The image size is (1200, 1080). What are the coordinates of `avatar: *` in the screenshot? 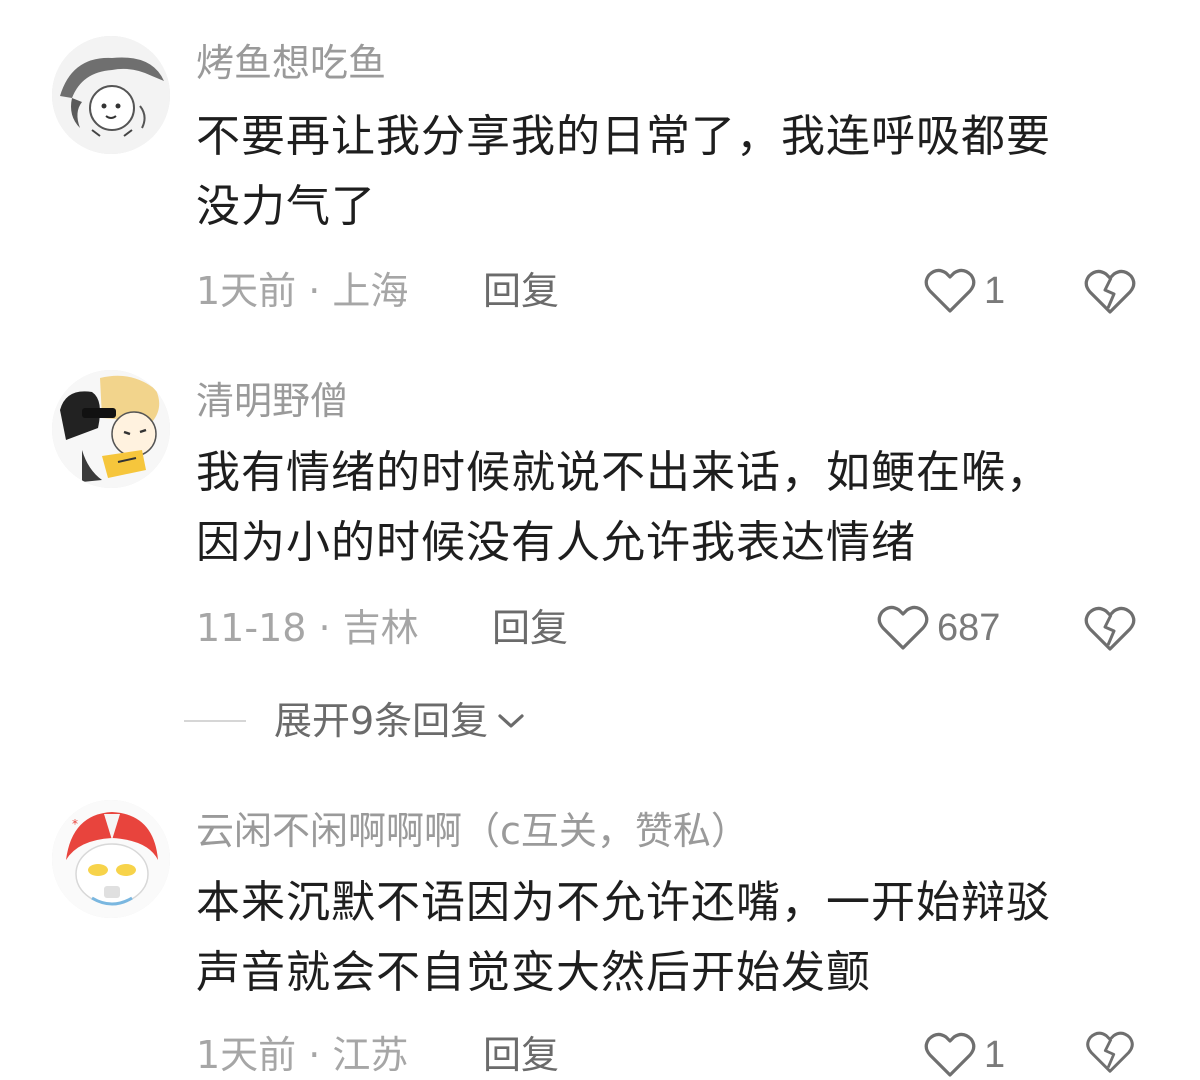 It's located at (111, 859).